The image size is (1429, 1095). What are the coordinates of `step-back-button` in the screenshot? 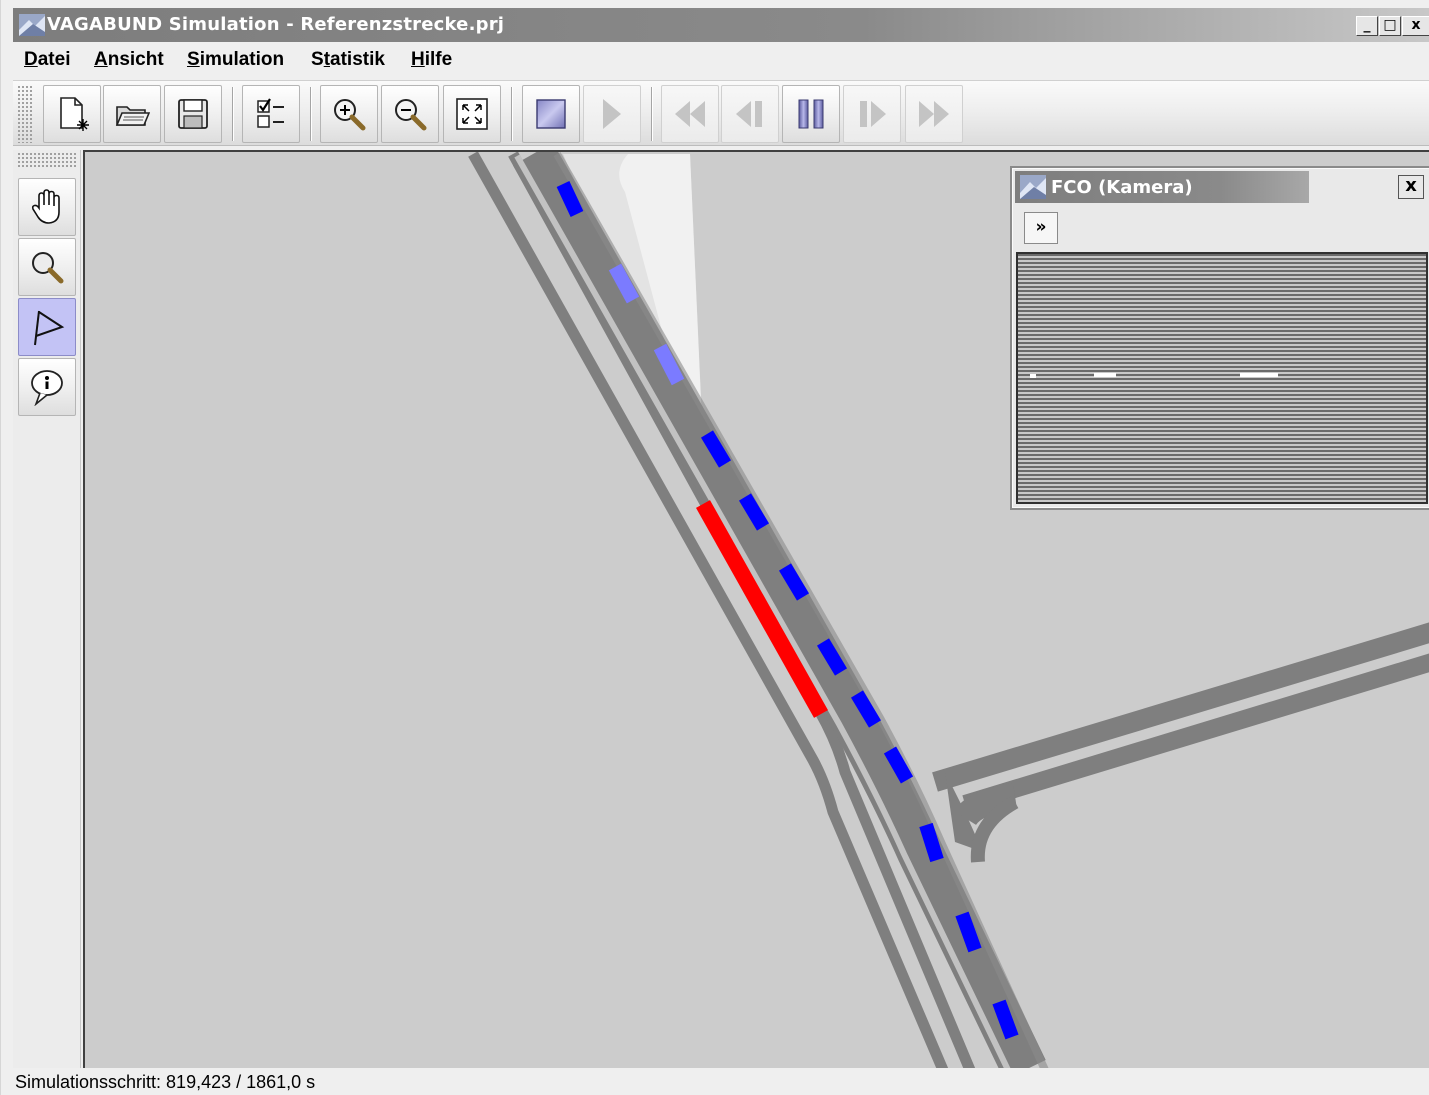 It's located at (750, 114).